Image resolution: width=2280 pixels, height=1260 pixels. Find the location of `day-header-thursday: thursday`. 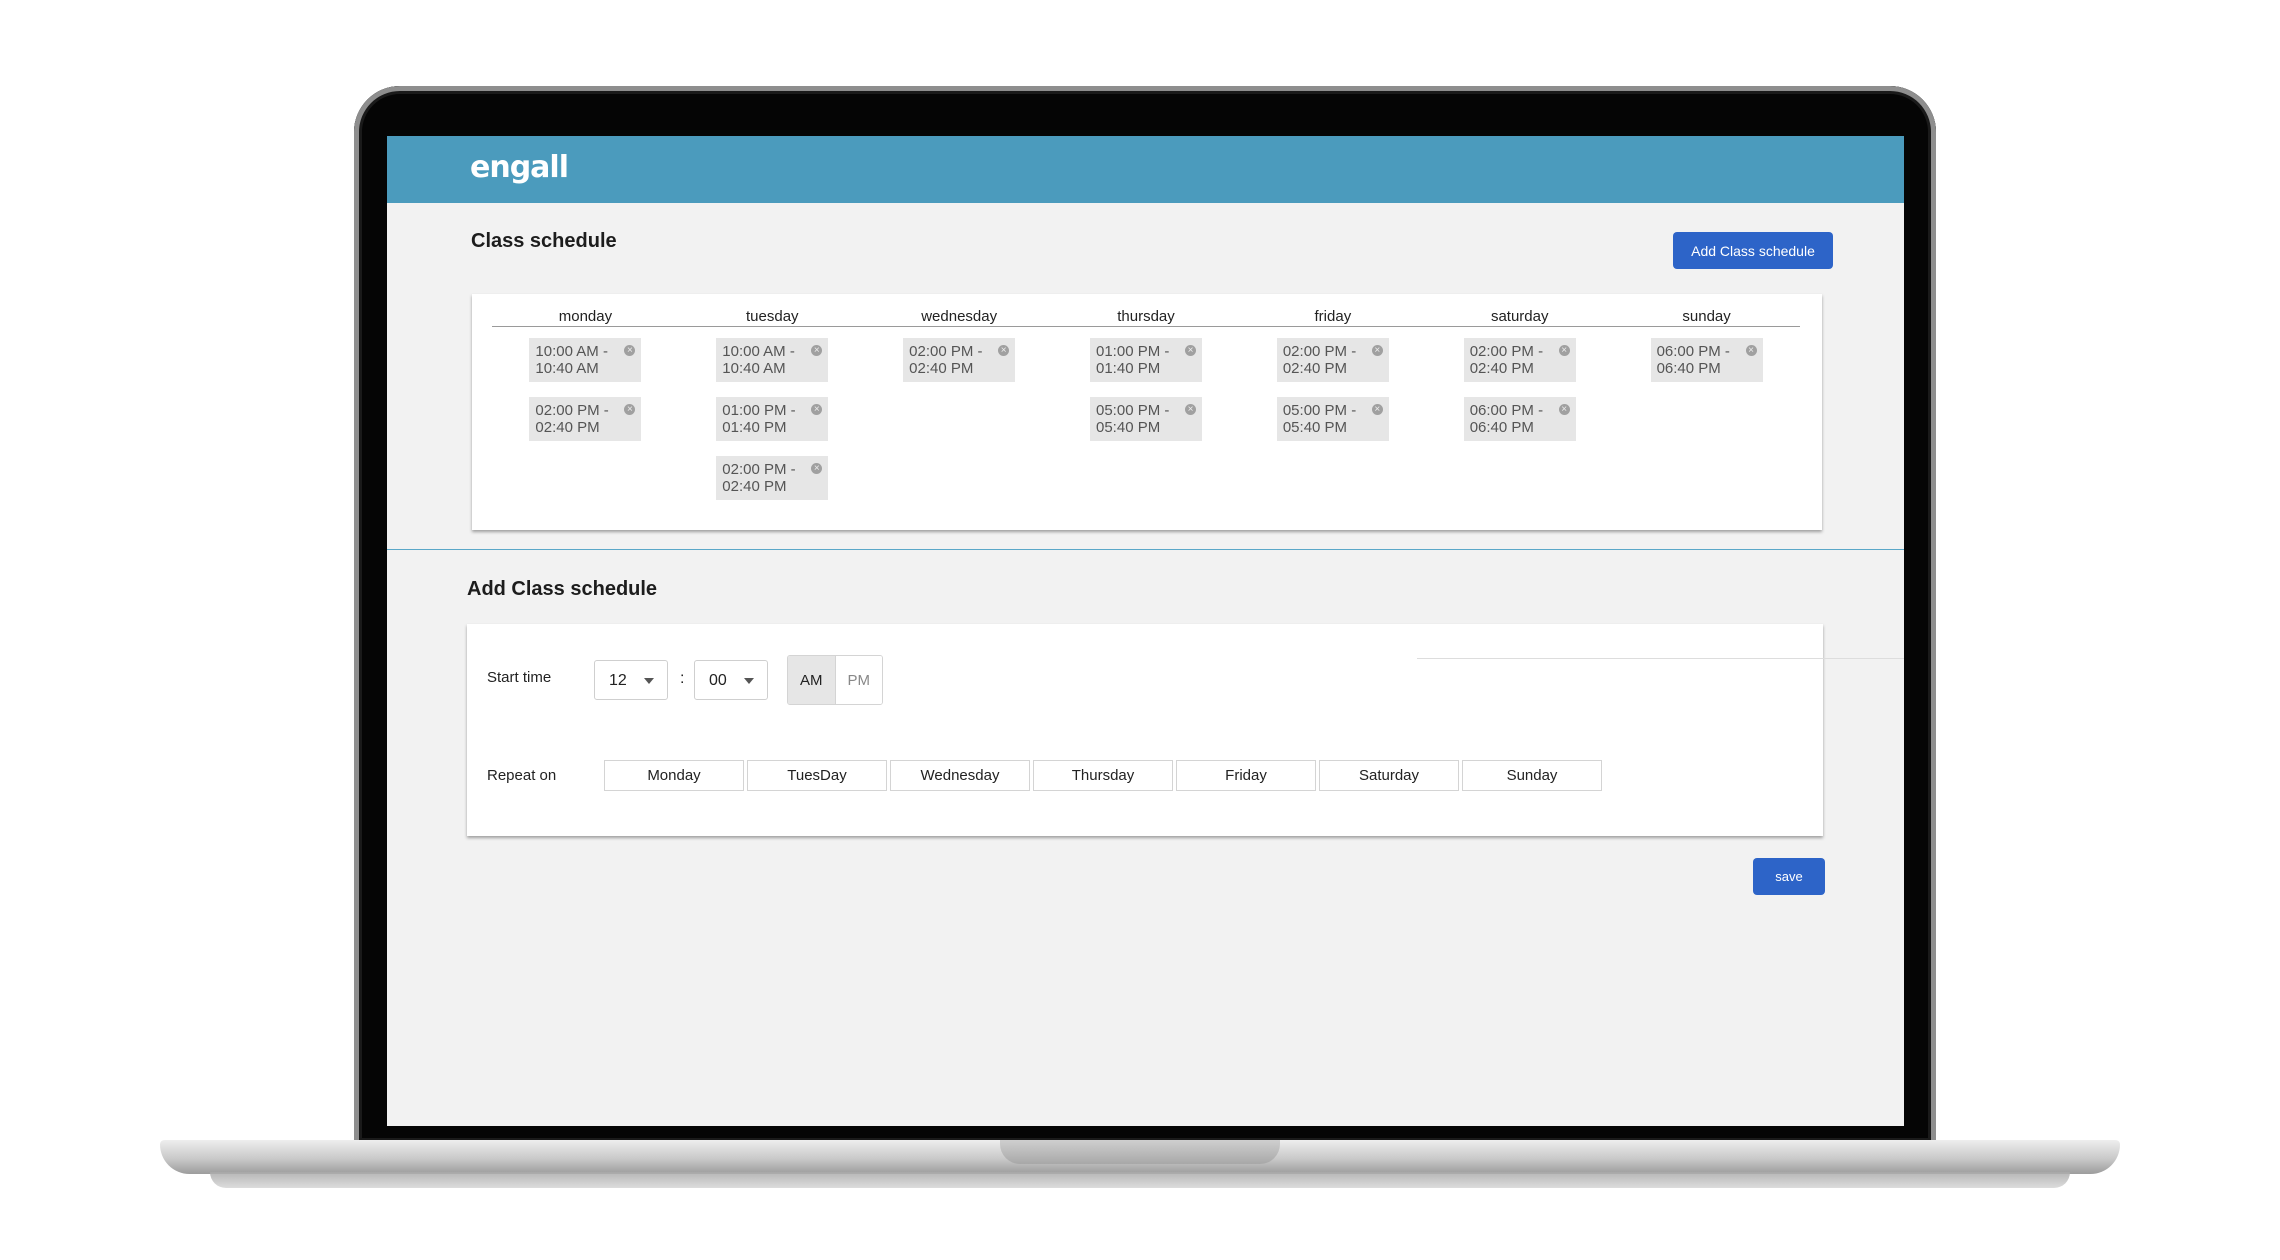

day-header-thursday: thursday is located at coordinates (1146, 316).